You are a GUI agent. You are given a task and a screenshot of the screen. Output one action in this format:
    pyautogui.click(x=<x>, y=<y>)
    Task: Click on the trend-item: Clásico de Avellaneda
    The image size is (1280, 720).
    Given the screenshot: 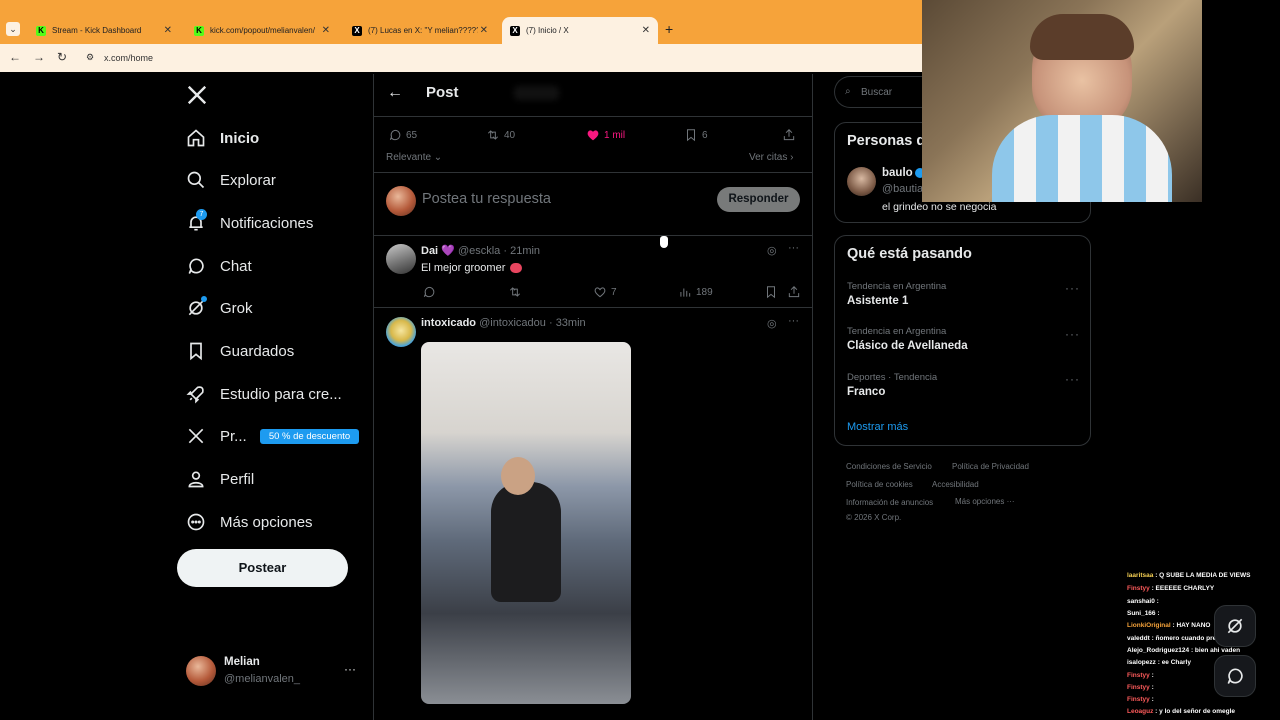 What is the action you would take?
    pyautogui.click(x=907, y=346)
    